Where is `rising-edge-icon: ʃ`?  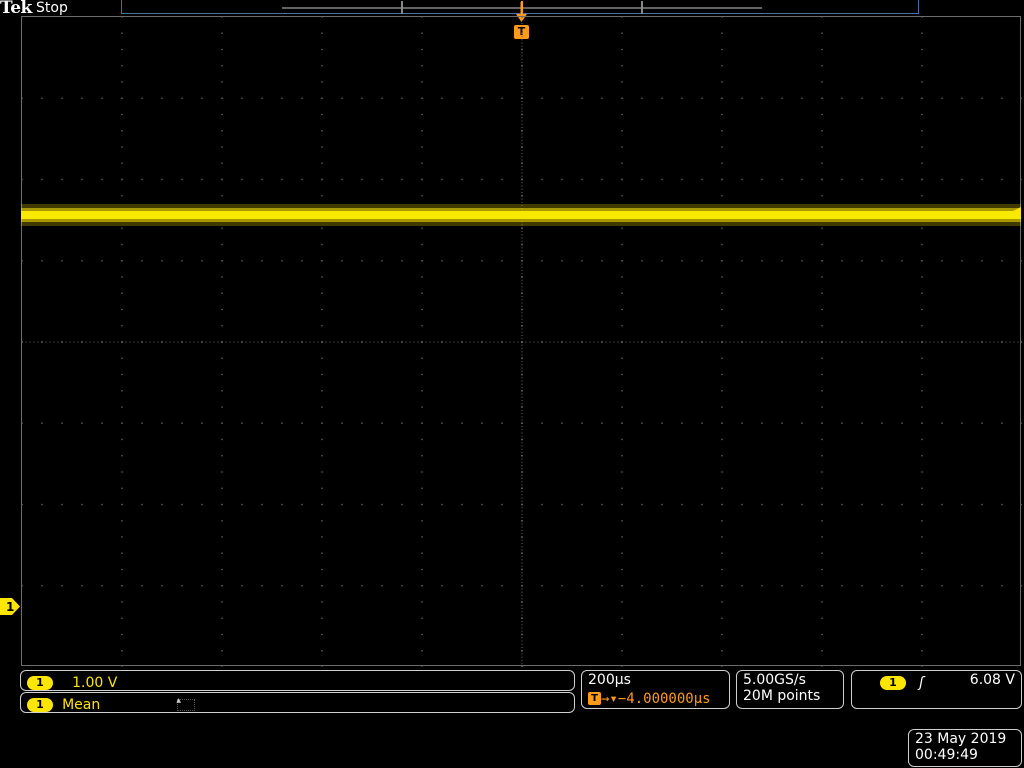 rising-edge-icon: ʃ is located at coordinates (921, 683).